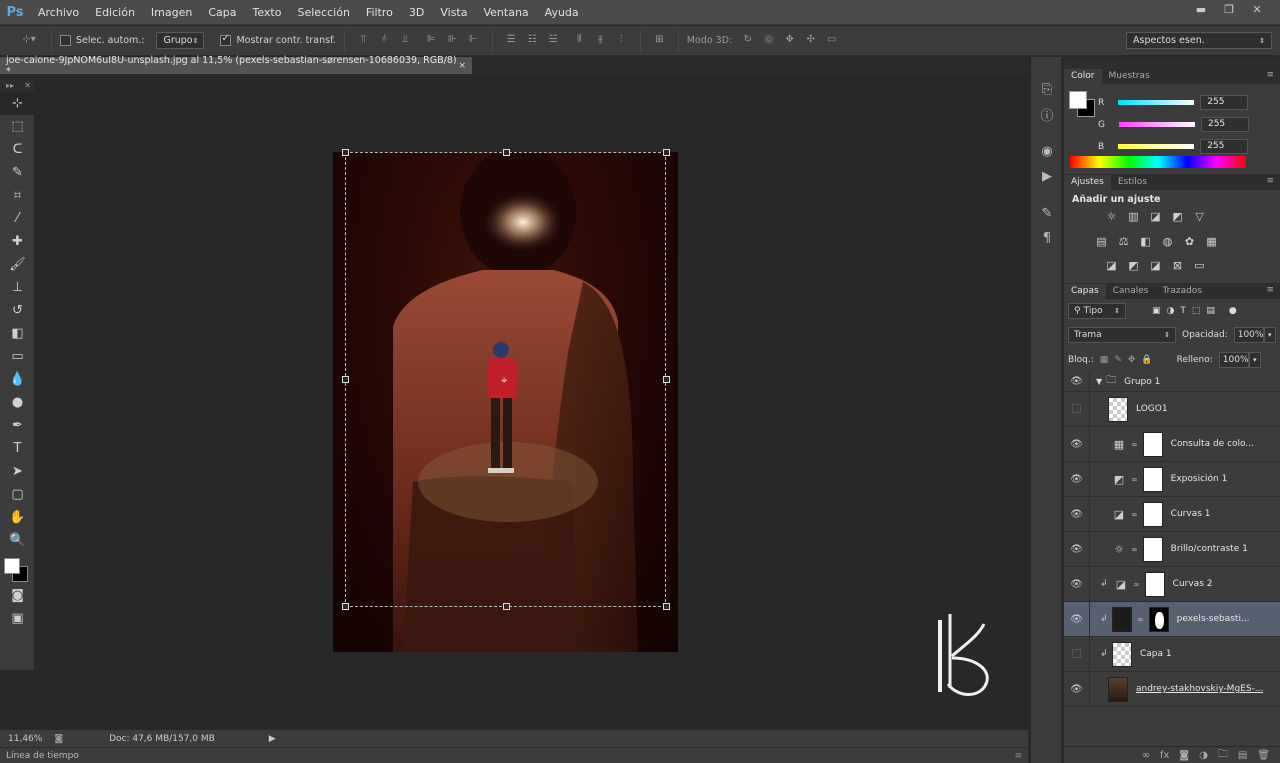 The image size is (1280, 763). What do you see at coordinates (1172, 514) in the screenshot?
I see `layer-row: 👁 ◪ ∞ Curvas 1` at bounding box center [1172, 514].